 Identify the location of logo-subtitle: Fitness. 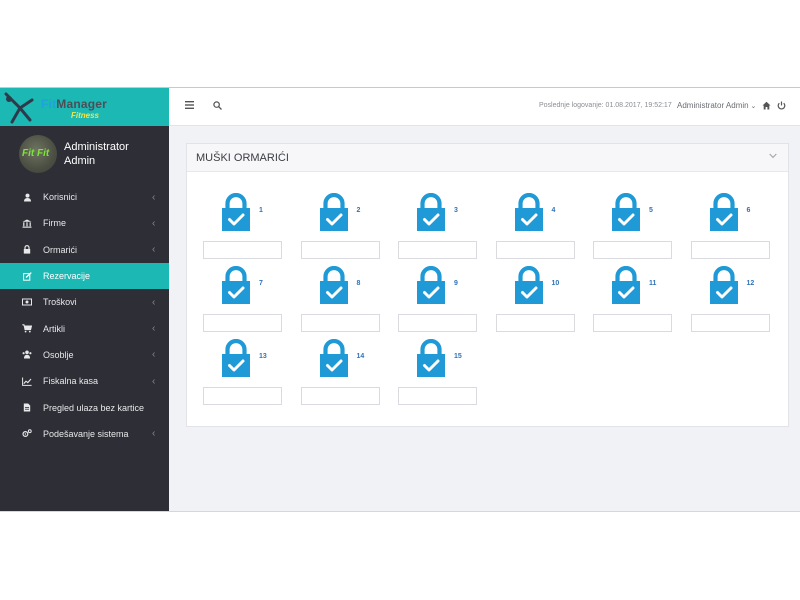
(85, 115).